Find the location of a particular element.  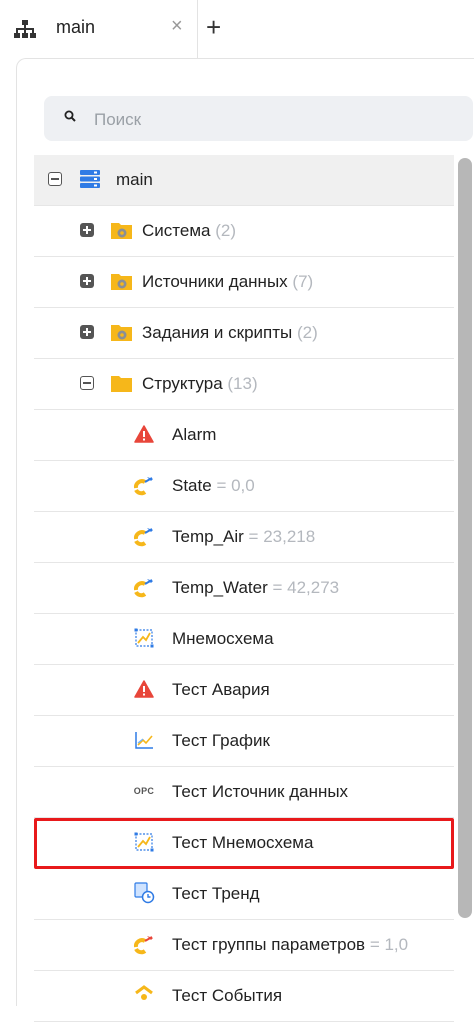

tree-item-temp-air: Temp_Air = 23,218 is located at coordinates (244, 537).